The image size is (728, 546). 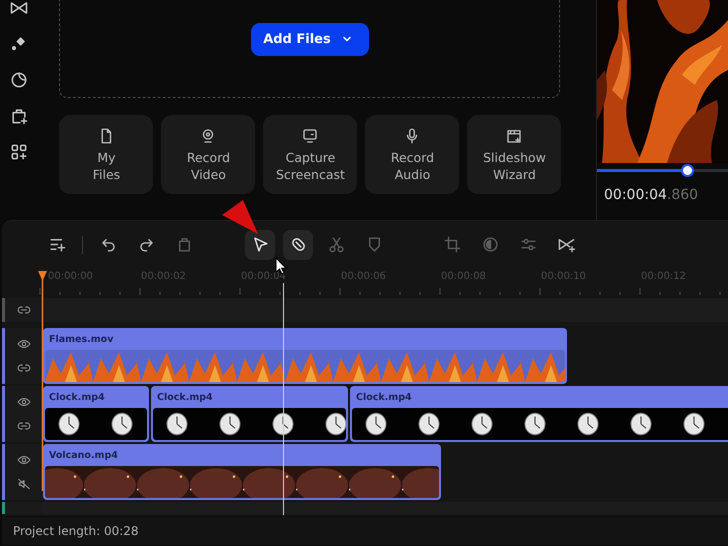 What do you see at coordinates (298, 245) in the screenshot?
I see `magnet-button` at bounding box center [298, 245].